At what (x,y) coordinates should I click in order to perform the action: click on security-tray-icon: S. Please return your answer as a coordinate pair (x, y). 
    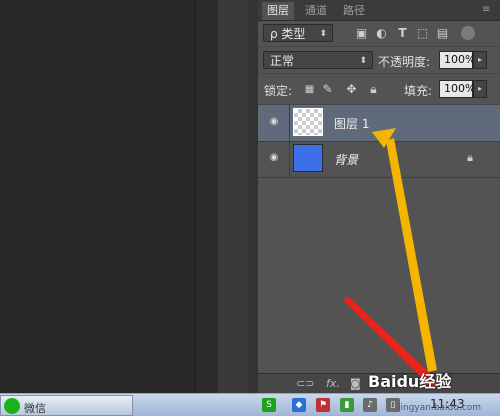
    Looking at the image, I should click on (269, 405).